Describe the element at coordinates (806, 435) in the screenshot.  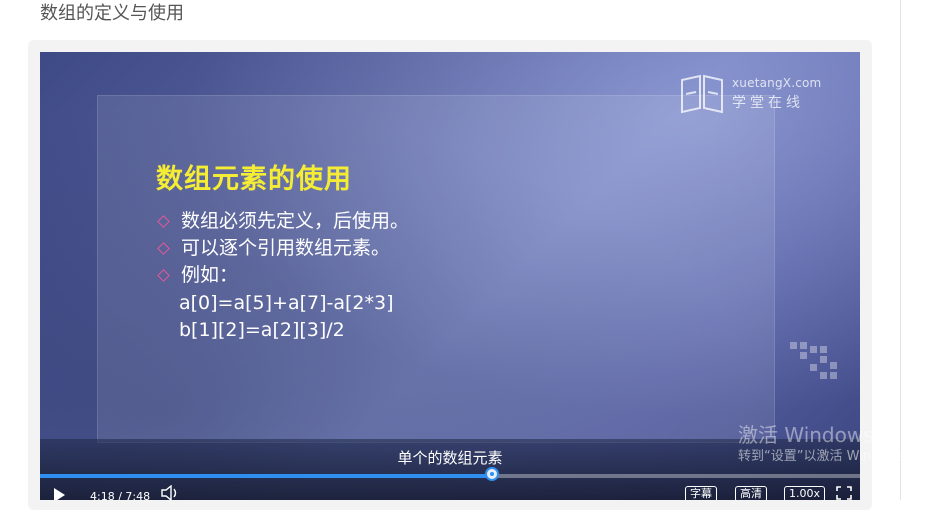
I see `activation-watermark-title: 激活 Windows` at that location.